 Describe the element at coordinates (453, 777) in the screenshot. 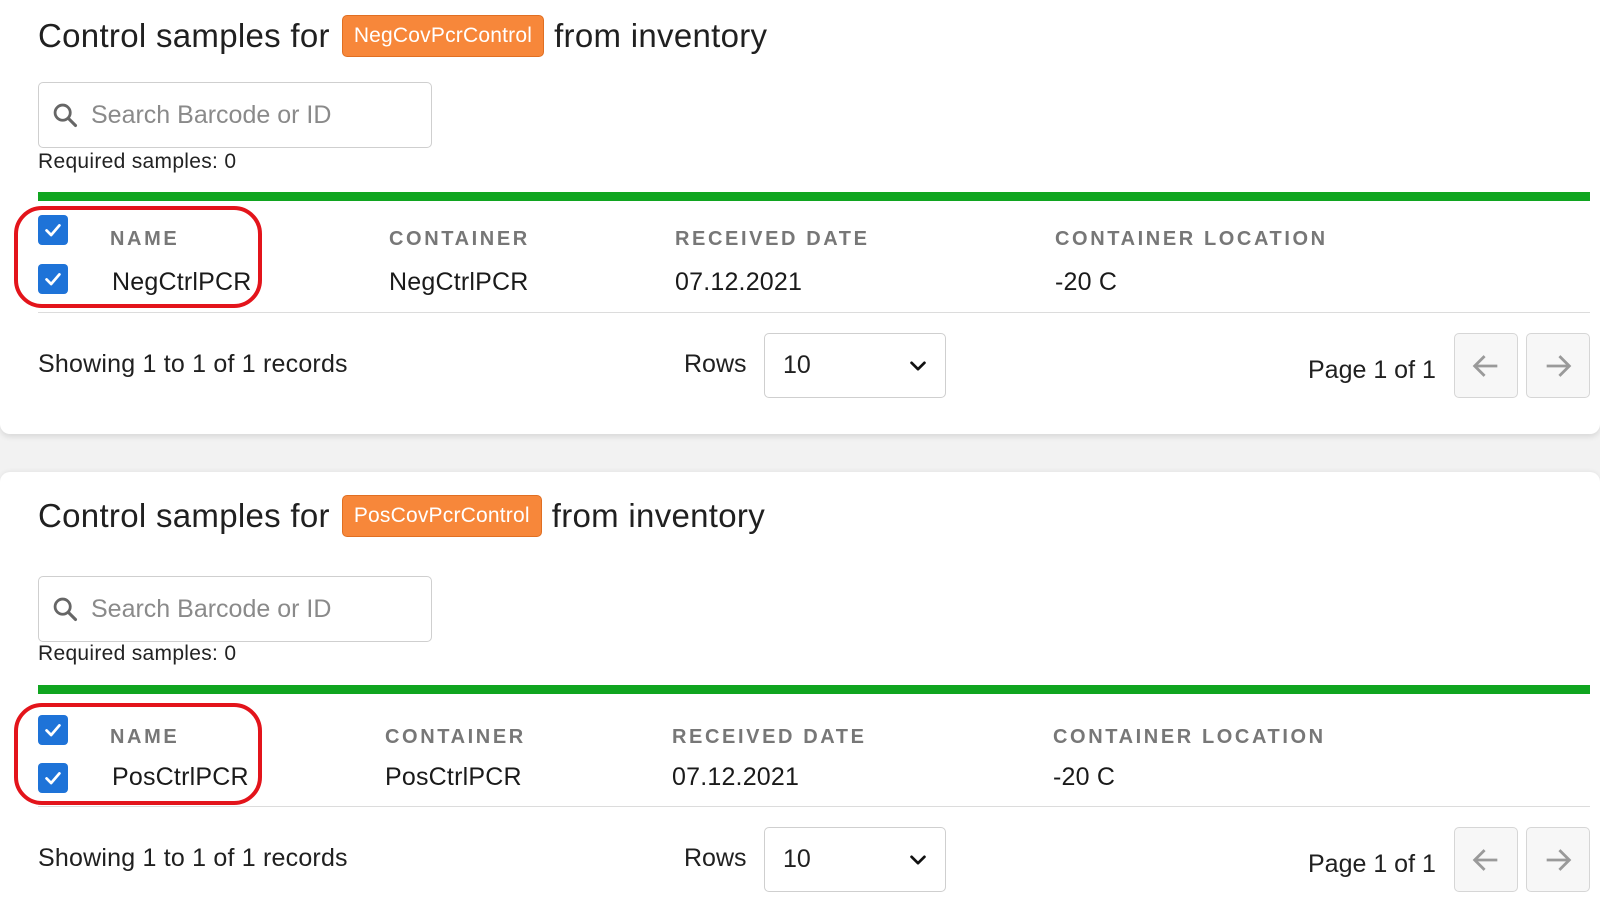

I see `cell-container: PosCtrlPCR` at that location.